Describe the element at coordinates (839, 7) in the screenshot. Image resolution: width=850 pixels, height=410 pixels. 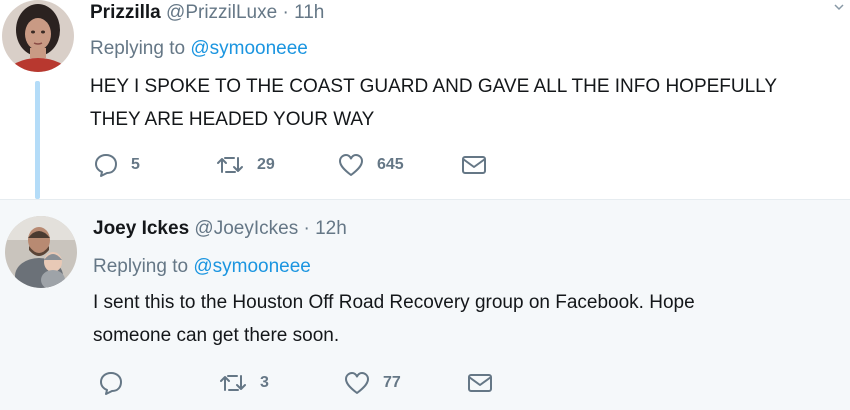
I see `chevron-down-icon` at that location.